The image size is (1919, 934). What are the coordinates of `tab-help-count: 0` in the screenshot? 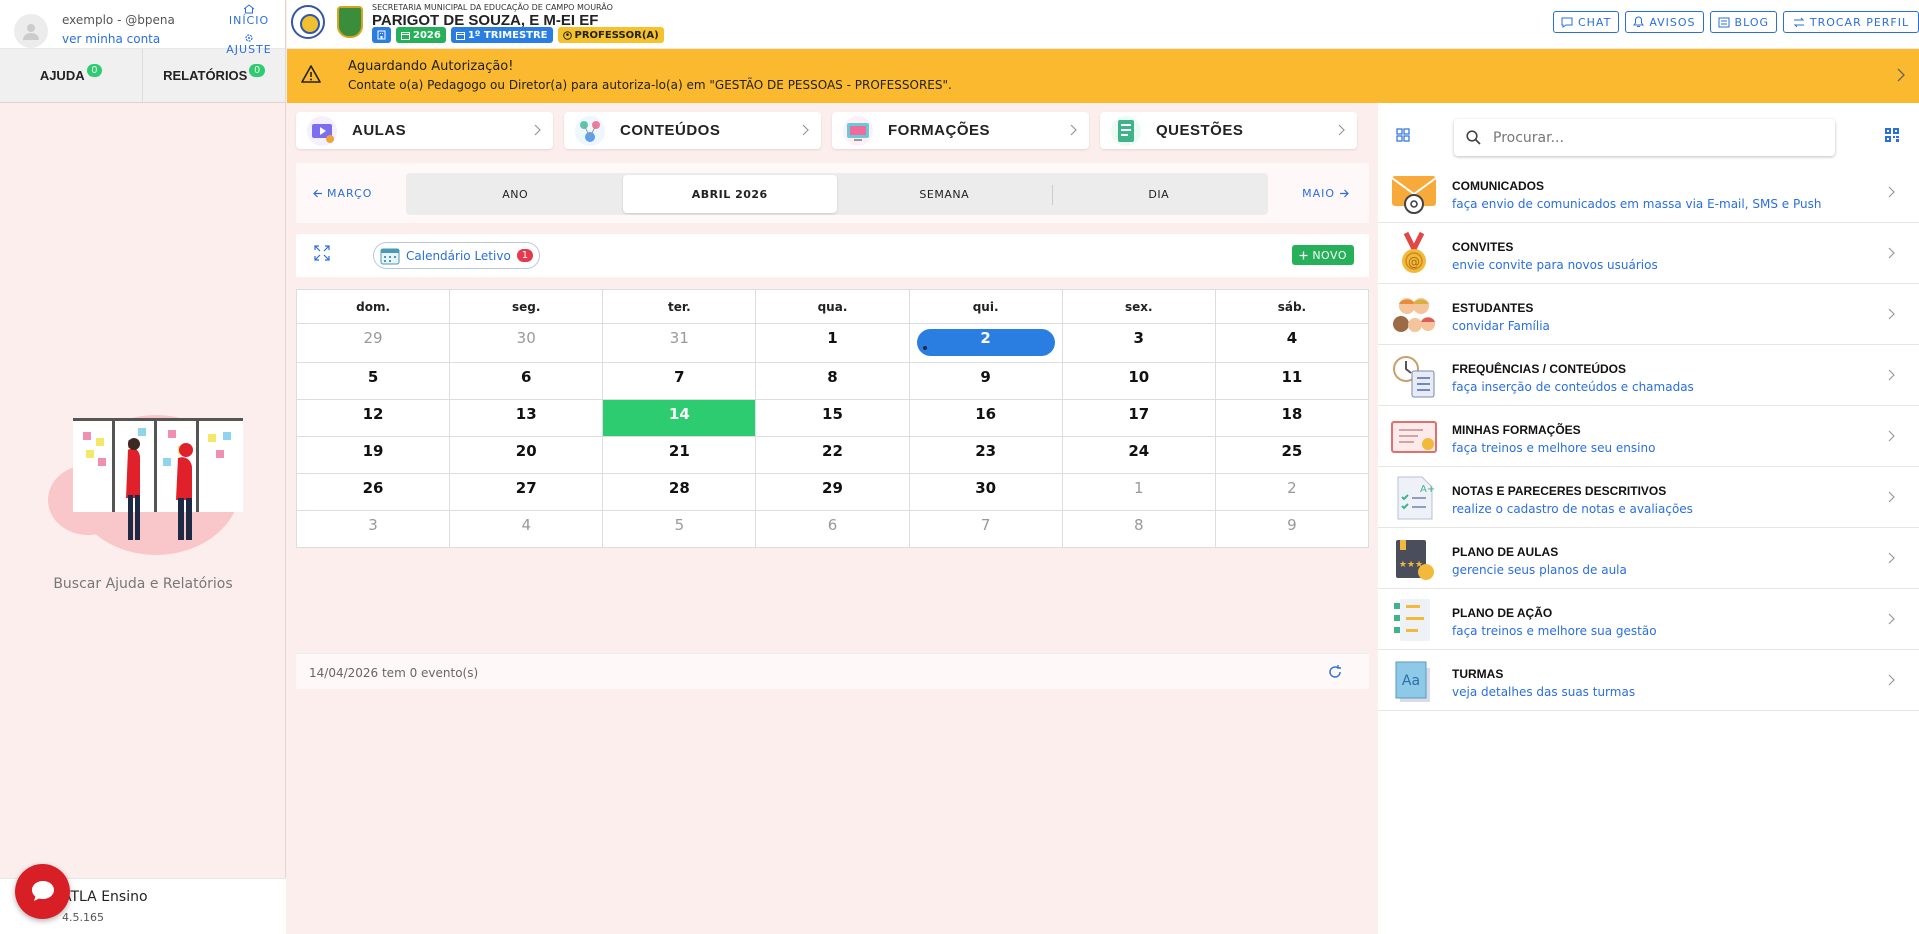 It's located at (94, 70).